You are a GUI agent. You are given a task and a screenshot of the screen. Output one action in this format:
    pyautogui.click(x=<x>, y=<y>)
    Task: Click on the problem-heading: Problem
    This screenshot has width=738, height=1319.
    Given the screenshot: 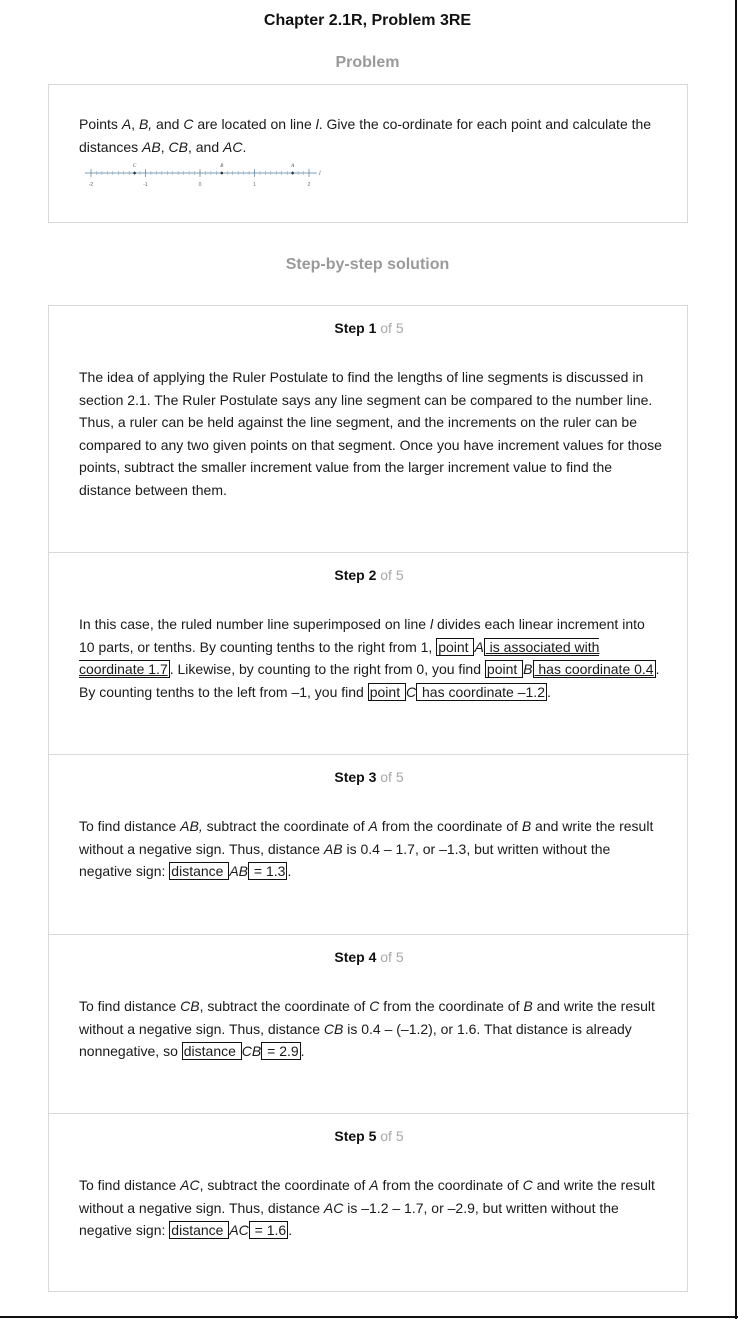 What is the action you would take?
    pyautogui.click(x=367, y=62)
    